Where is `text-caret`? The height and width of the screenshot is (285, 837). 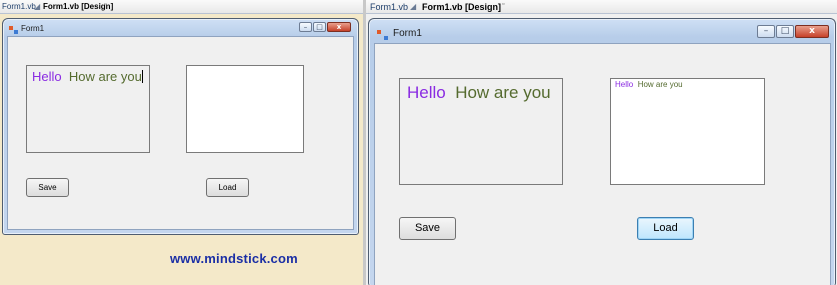 text-caret is located at coordinates (142, 76).